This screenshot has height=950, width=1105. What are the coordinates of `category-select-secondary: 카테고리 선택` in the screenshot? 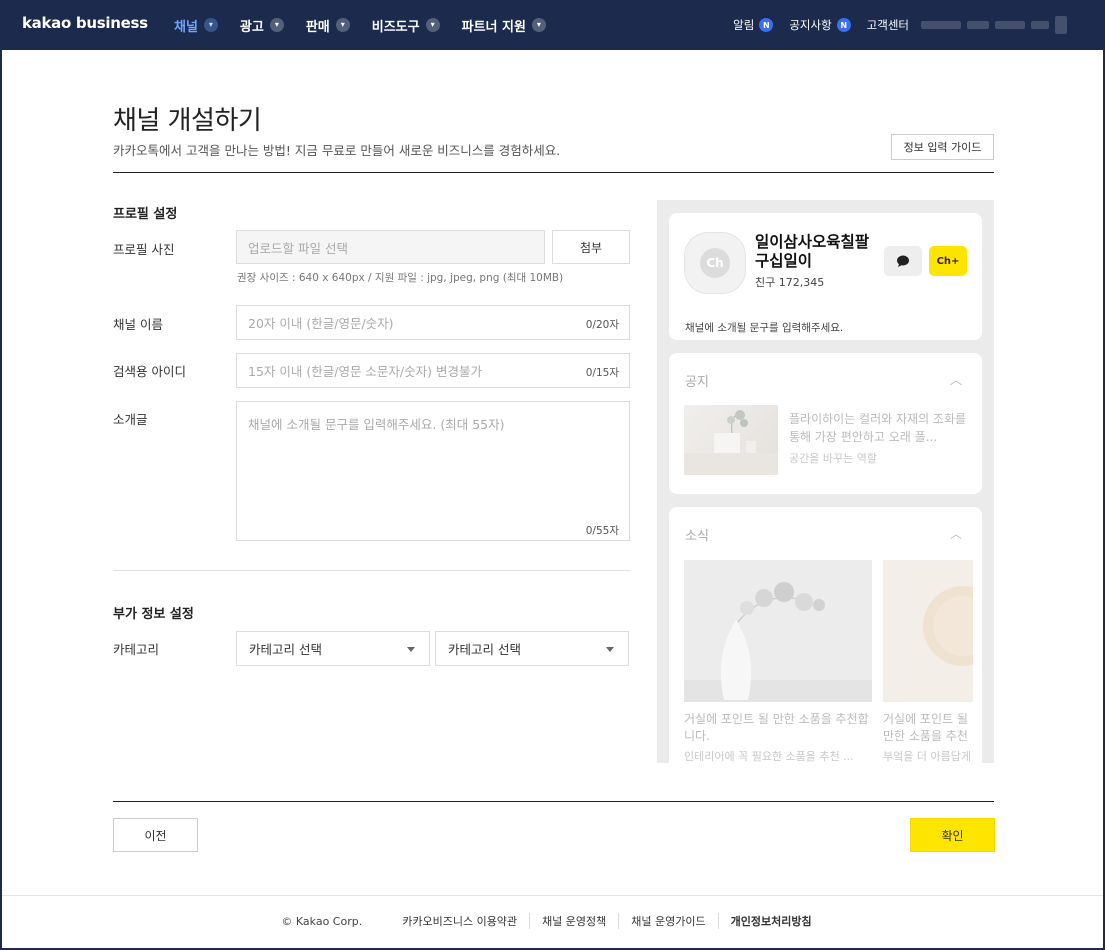 It's located at (532, 648).